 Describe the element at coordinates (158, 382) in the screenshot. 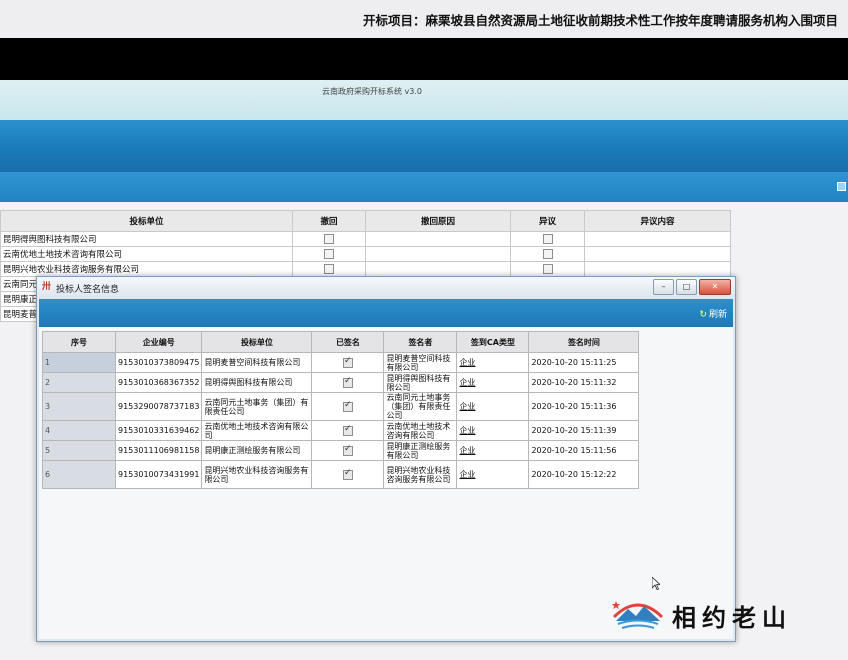

I see `company-code: 9153010368367352` at that location.